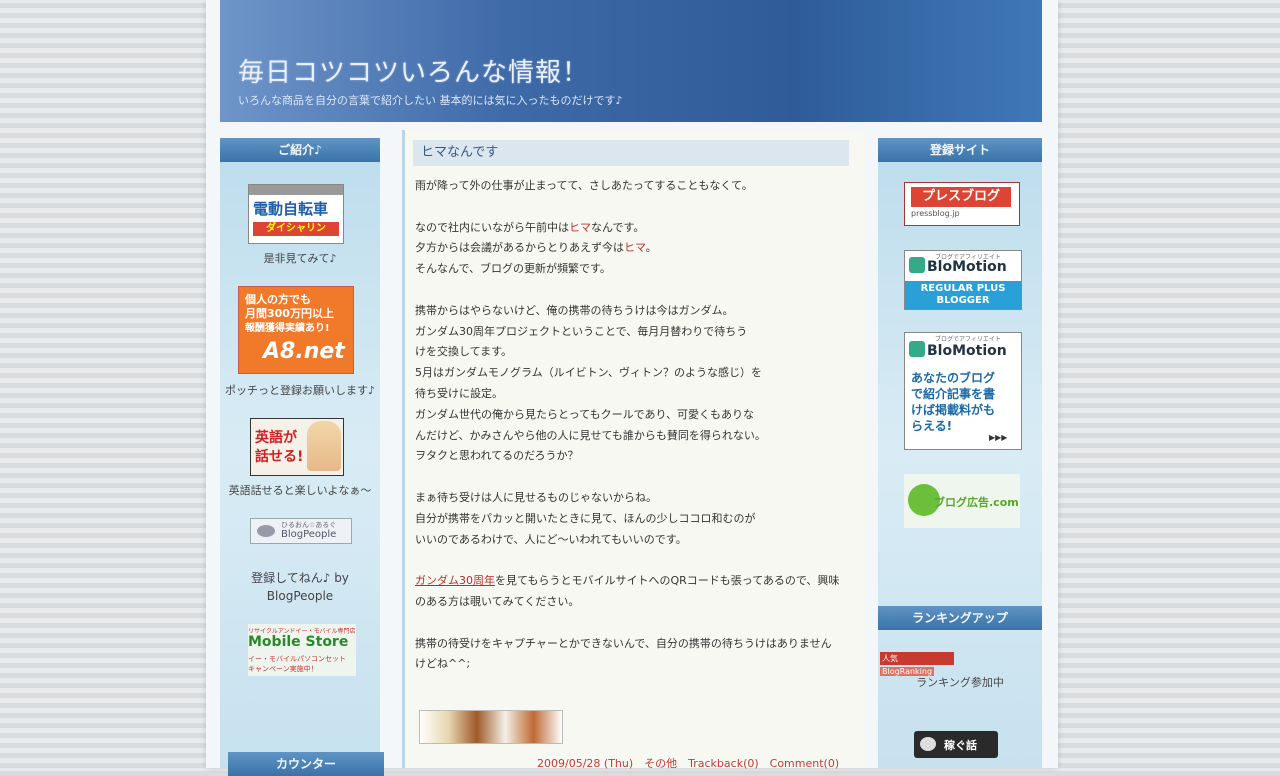  Describe the element at coordinates (459, 393) in the screenshot. I see `post-line: 待ち受けに設定。` at that location.